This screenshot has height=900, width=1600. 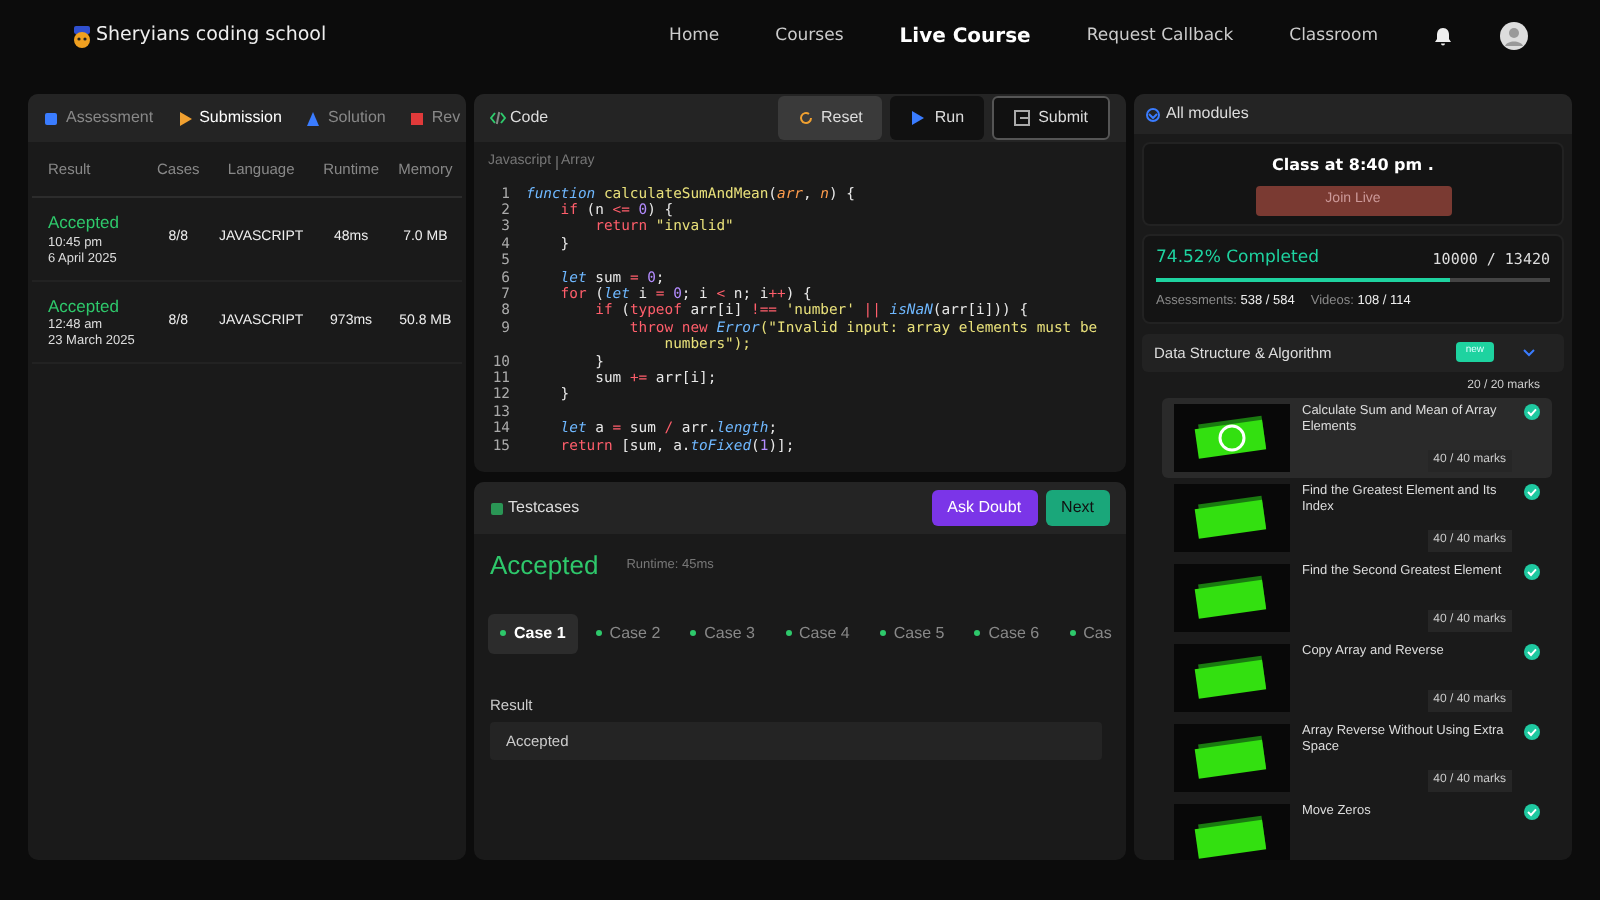 I want to click on nav-link: Home, so click(x=694, y=36).